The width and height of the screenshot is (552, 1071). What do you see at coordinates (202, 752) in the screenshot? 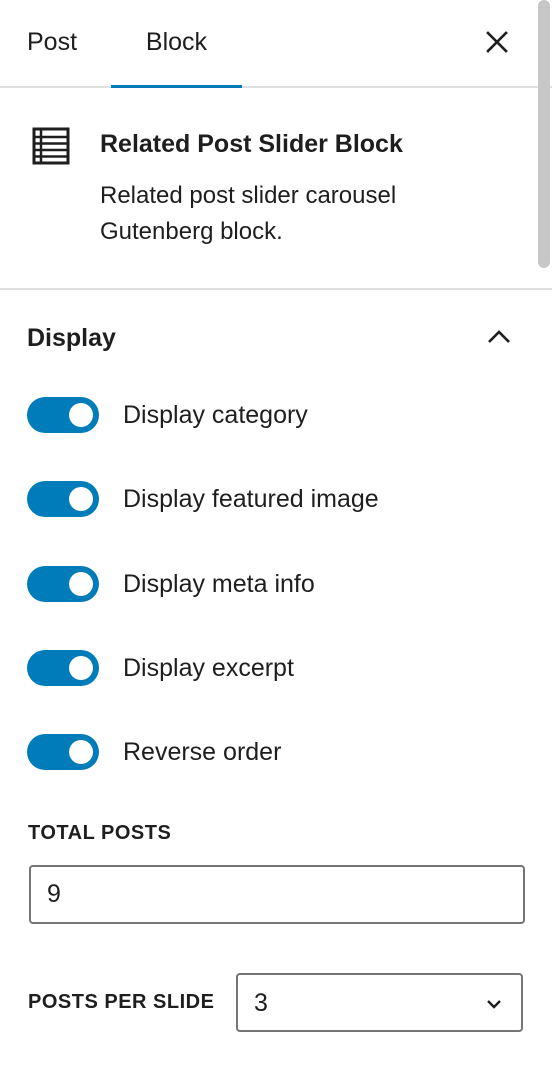
I see `toggle-label: Reverse order` at bounding box center [202, 752].